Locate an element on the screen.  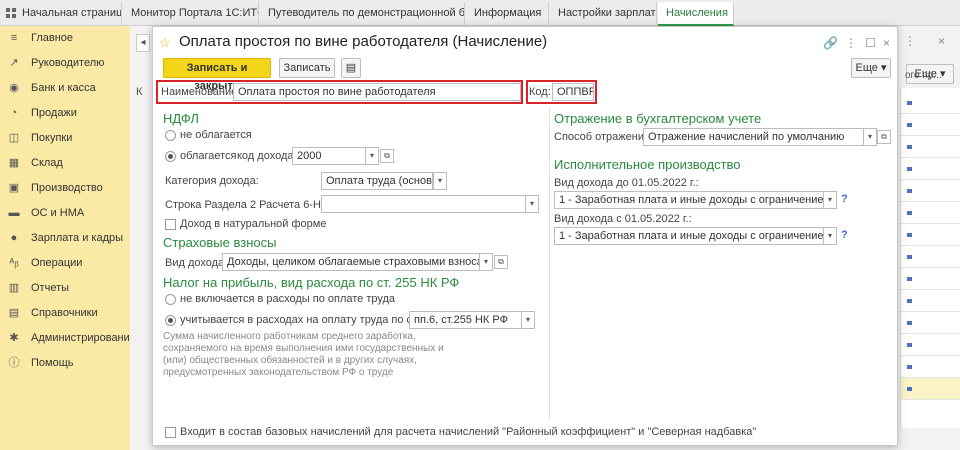
code-label: Код: is located at coordinates (540, 92).